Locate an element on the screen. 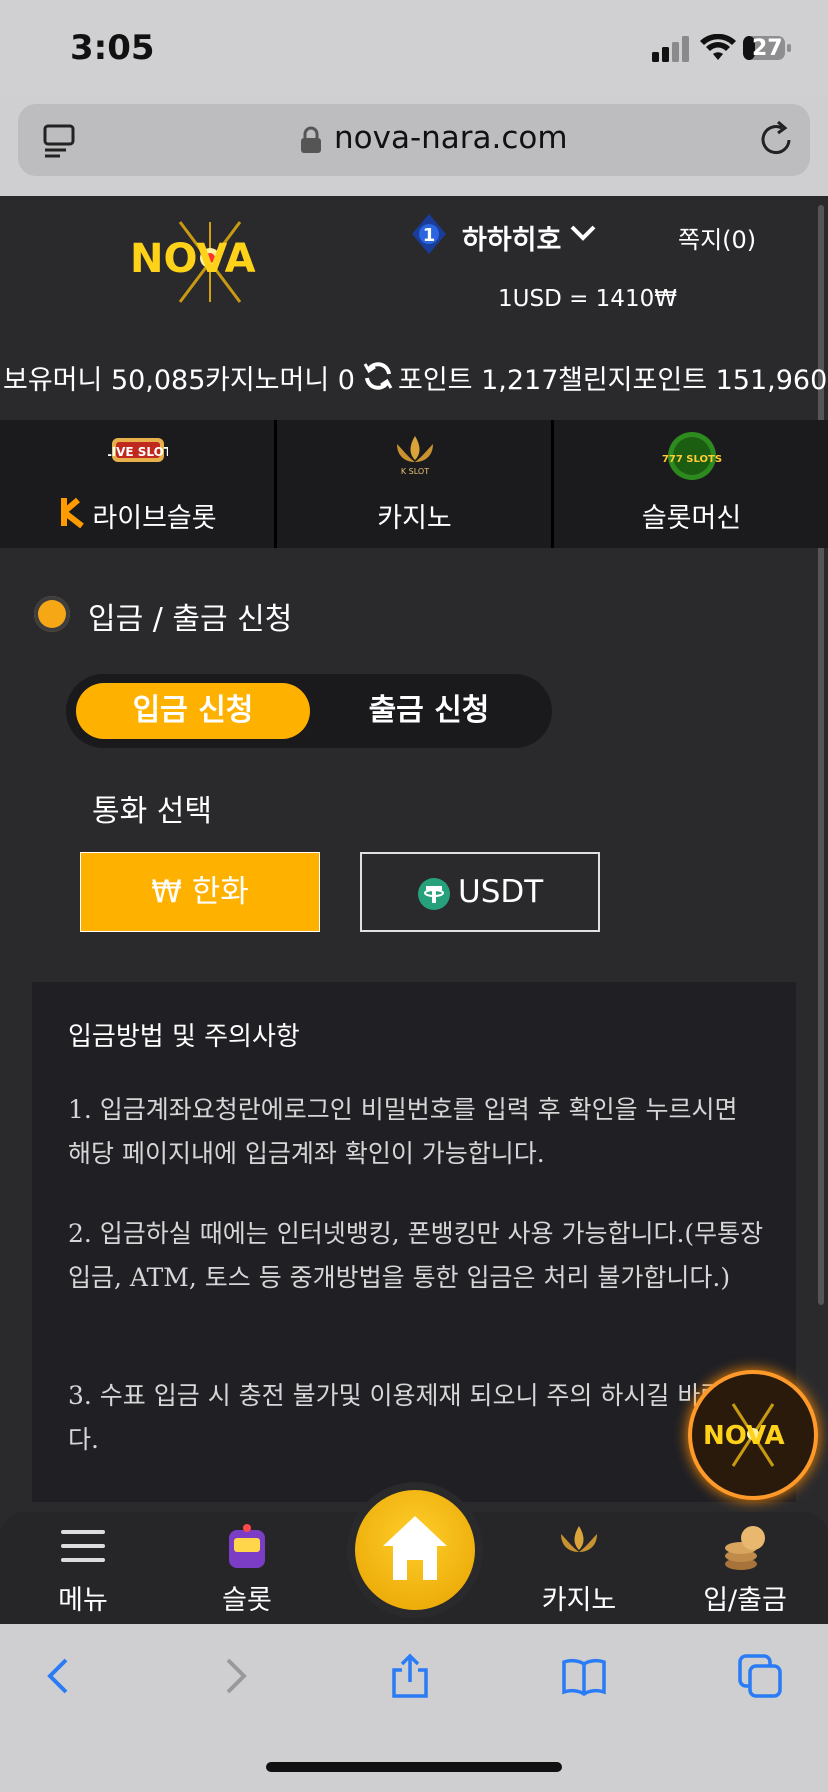 The height and width of the screenshot is (1792, 828). notice-item: 3. 수표 입금 시 충전 불가및 이용제재 되오니 주의 하시길 바랍니다. is located at coordinates (407, 1417).